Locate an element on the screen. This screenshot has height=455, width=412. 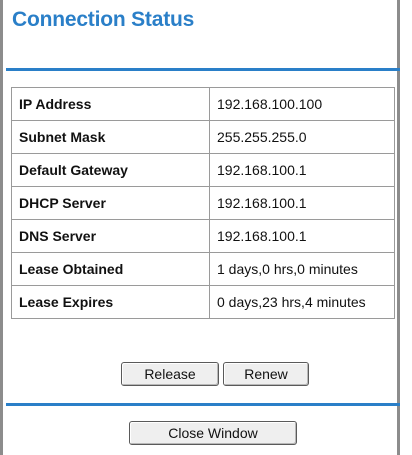
ip-address-value: 192.168.100.100 is located at coordinates (302, 104).